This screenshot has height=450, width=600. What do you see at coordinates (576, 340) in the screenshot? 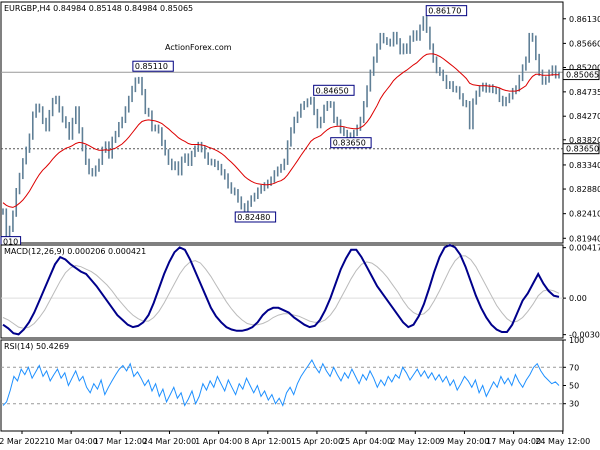
I see `rsi-tick-label: 100` at bounding box center [576, 340].